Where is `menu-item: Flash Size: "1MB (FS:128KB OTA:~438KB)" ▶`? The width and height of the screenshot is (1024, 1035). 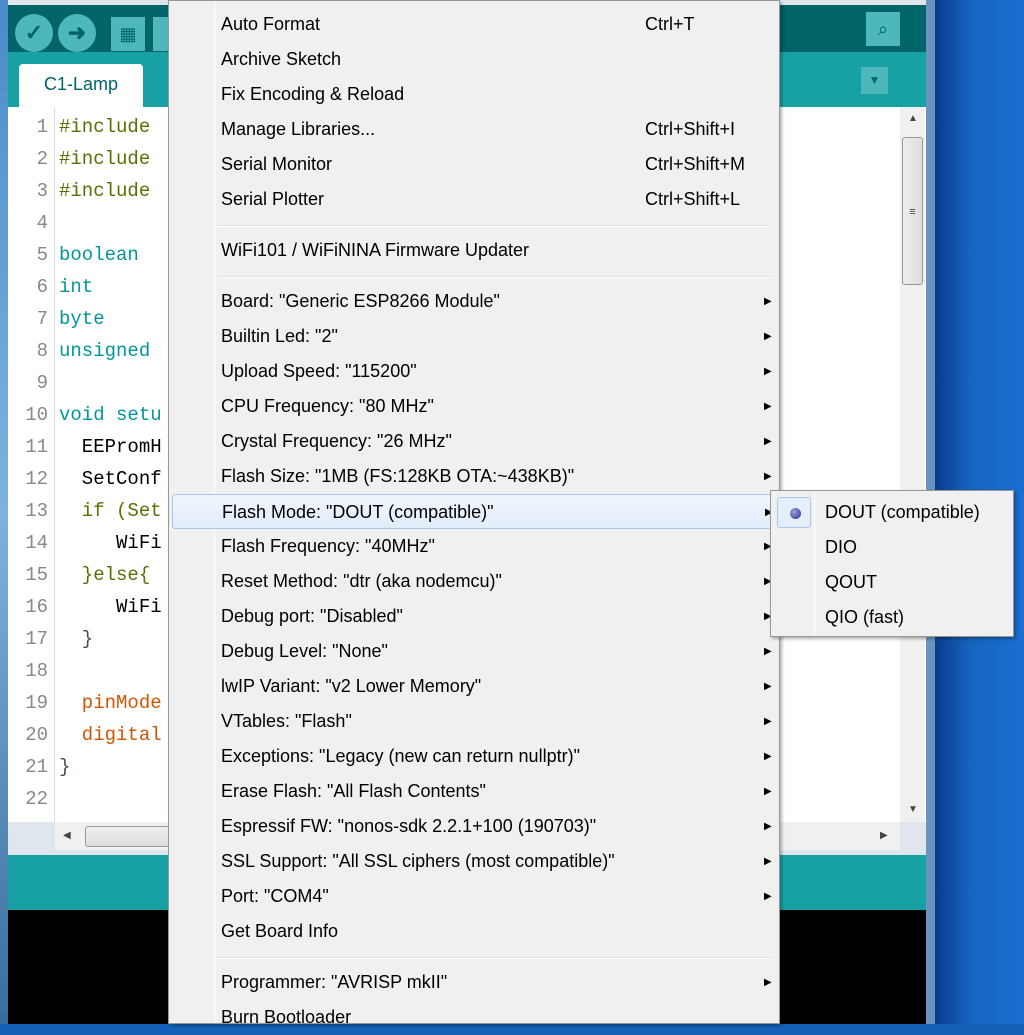
menu-item: Flash Size: "1MB (FS:128KB OTA:~438KB)" ▶ is located at coordinates (474, 476).